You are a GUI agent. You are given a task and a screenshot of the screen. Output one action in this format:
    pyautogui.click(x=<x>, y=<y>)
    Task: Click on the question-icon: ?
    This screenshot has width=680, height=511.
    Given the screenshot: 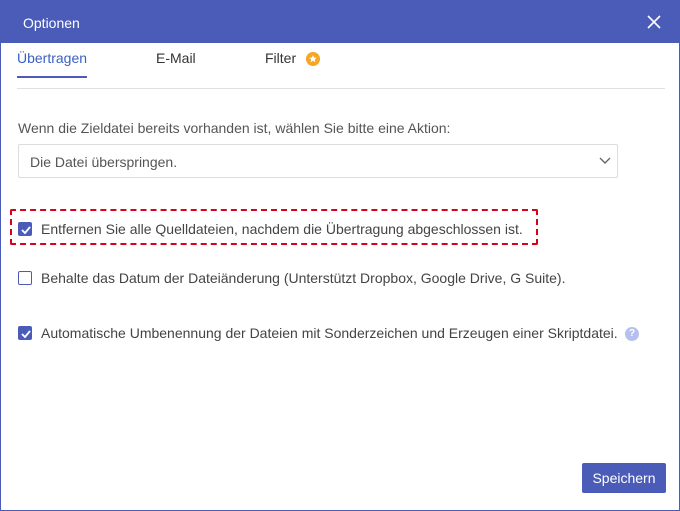 What is the action you would take?
    pyautogui.click(x=632, y=334)
    